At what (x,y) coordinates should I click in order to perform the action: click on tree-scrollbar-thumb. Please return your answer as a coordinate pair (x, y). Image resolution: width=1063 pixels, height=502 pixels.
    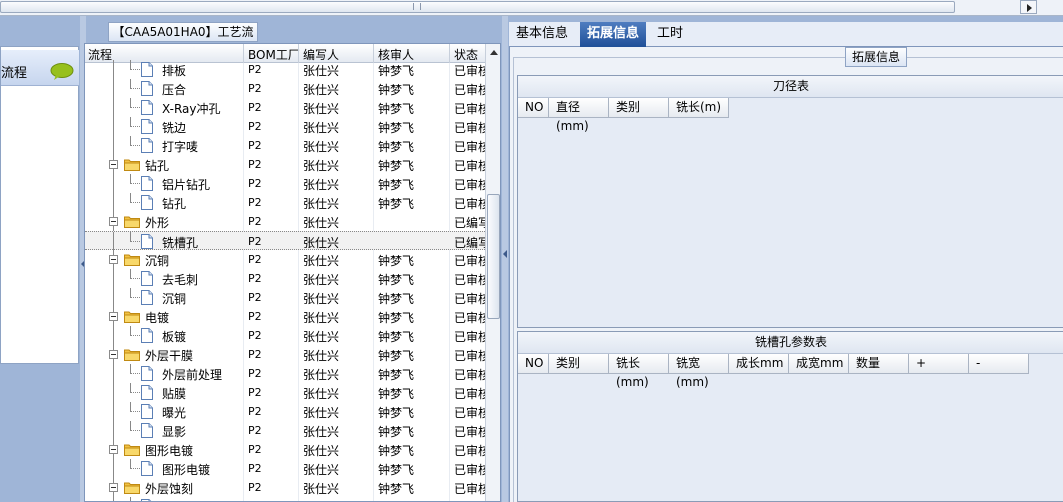
    Looking at the image, I should click on (493, 256).